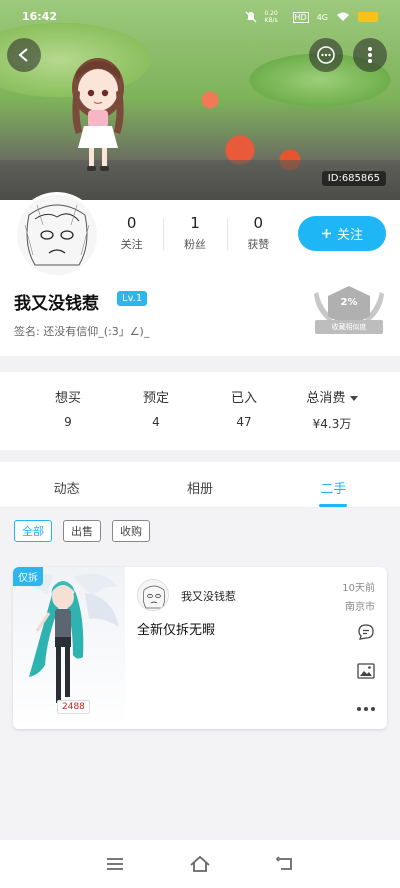 The width and height of the screenshot is (400, 888). What do you see at coordinates (250, 17) in the screenshot?
I see `bell-off-icon` at bounding box center [250, 17].